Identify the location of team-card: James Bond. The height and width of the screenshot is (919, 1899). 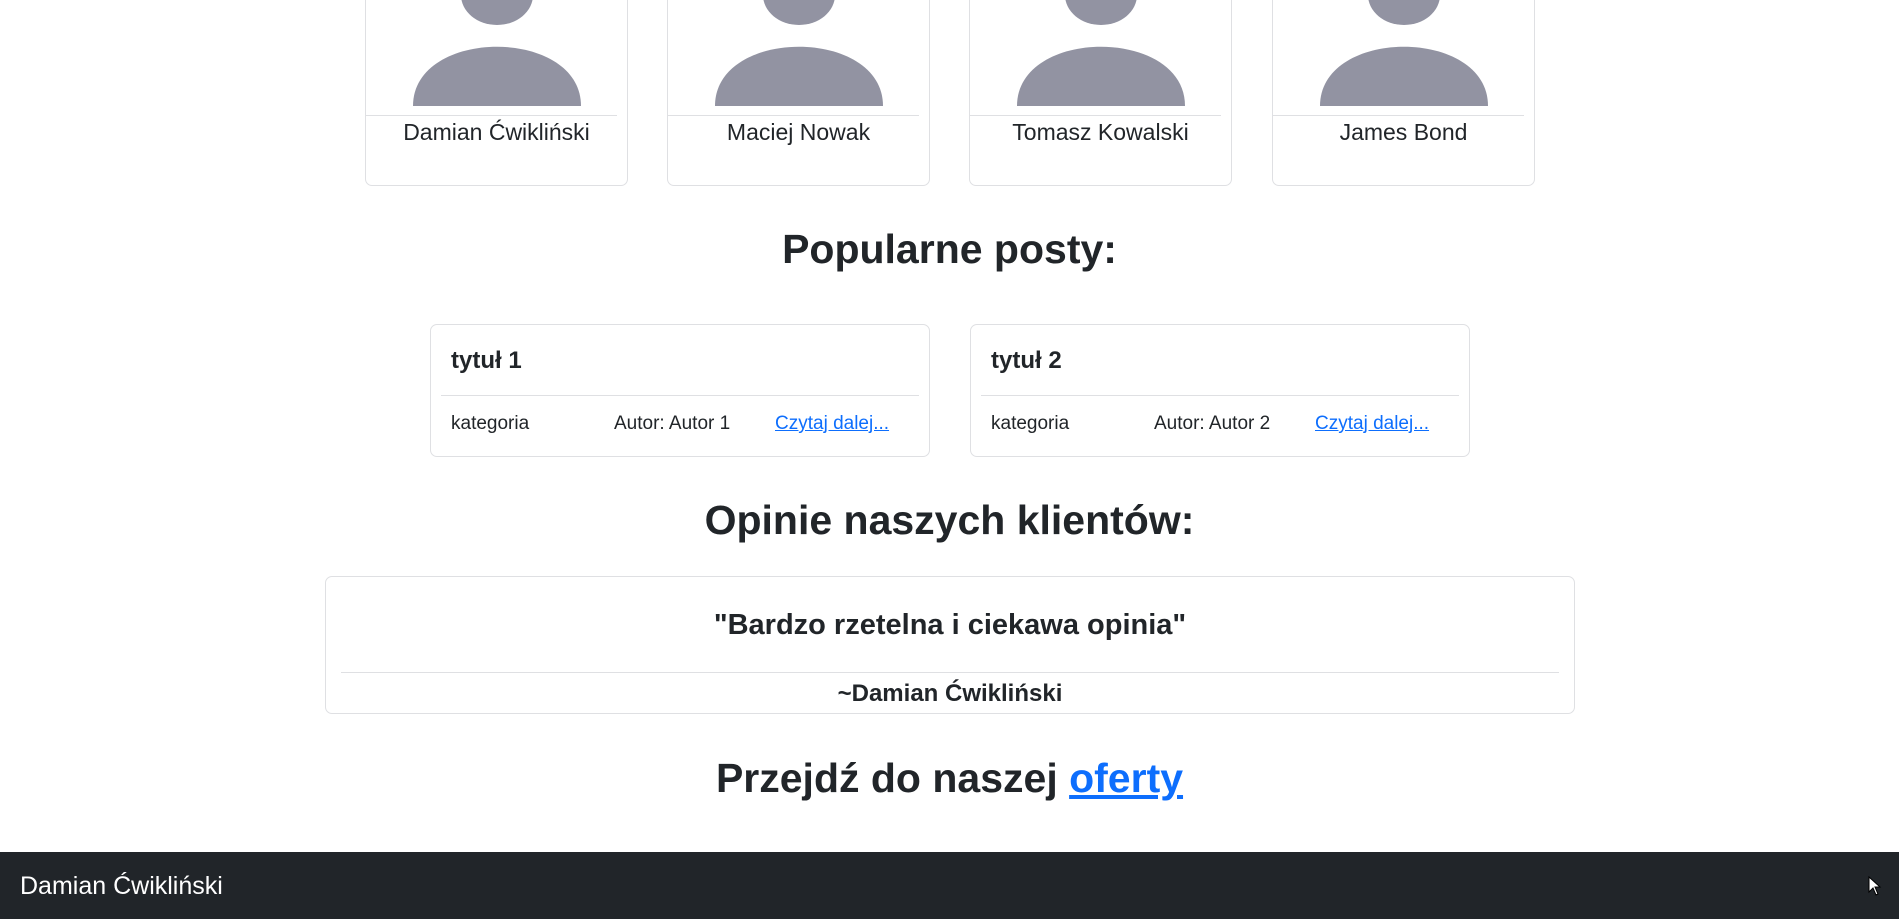
(1403, 93).